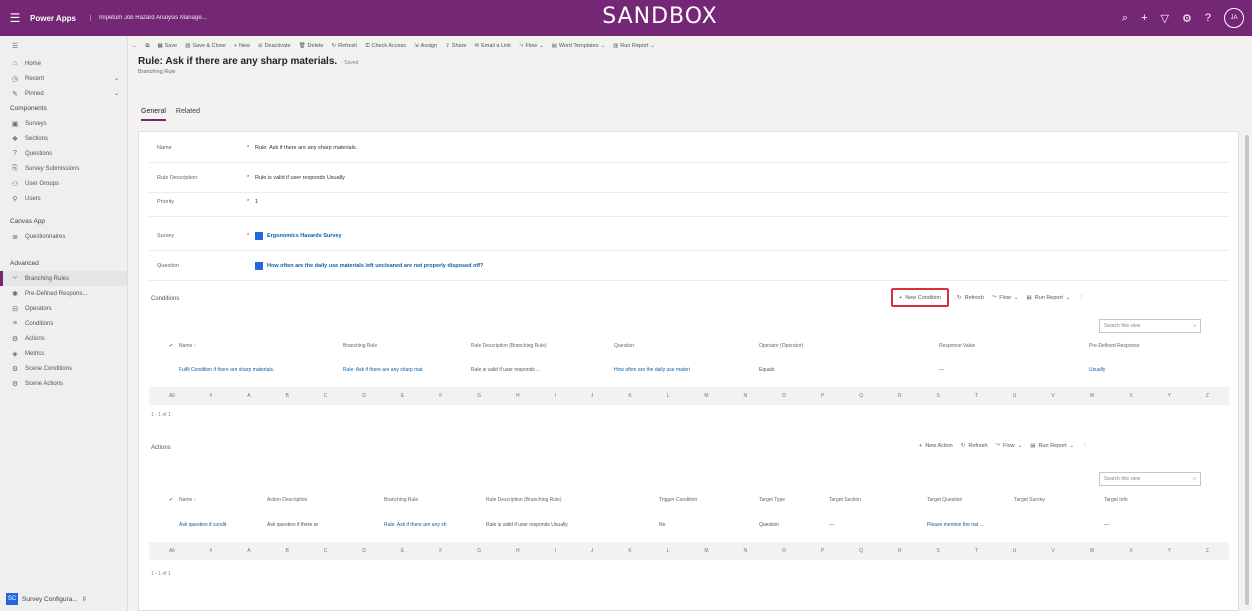  I want to click on conditions-refresh-button: ↻ Refresh, so click(970, 298).